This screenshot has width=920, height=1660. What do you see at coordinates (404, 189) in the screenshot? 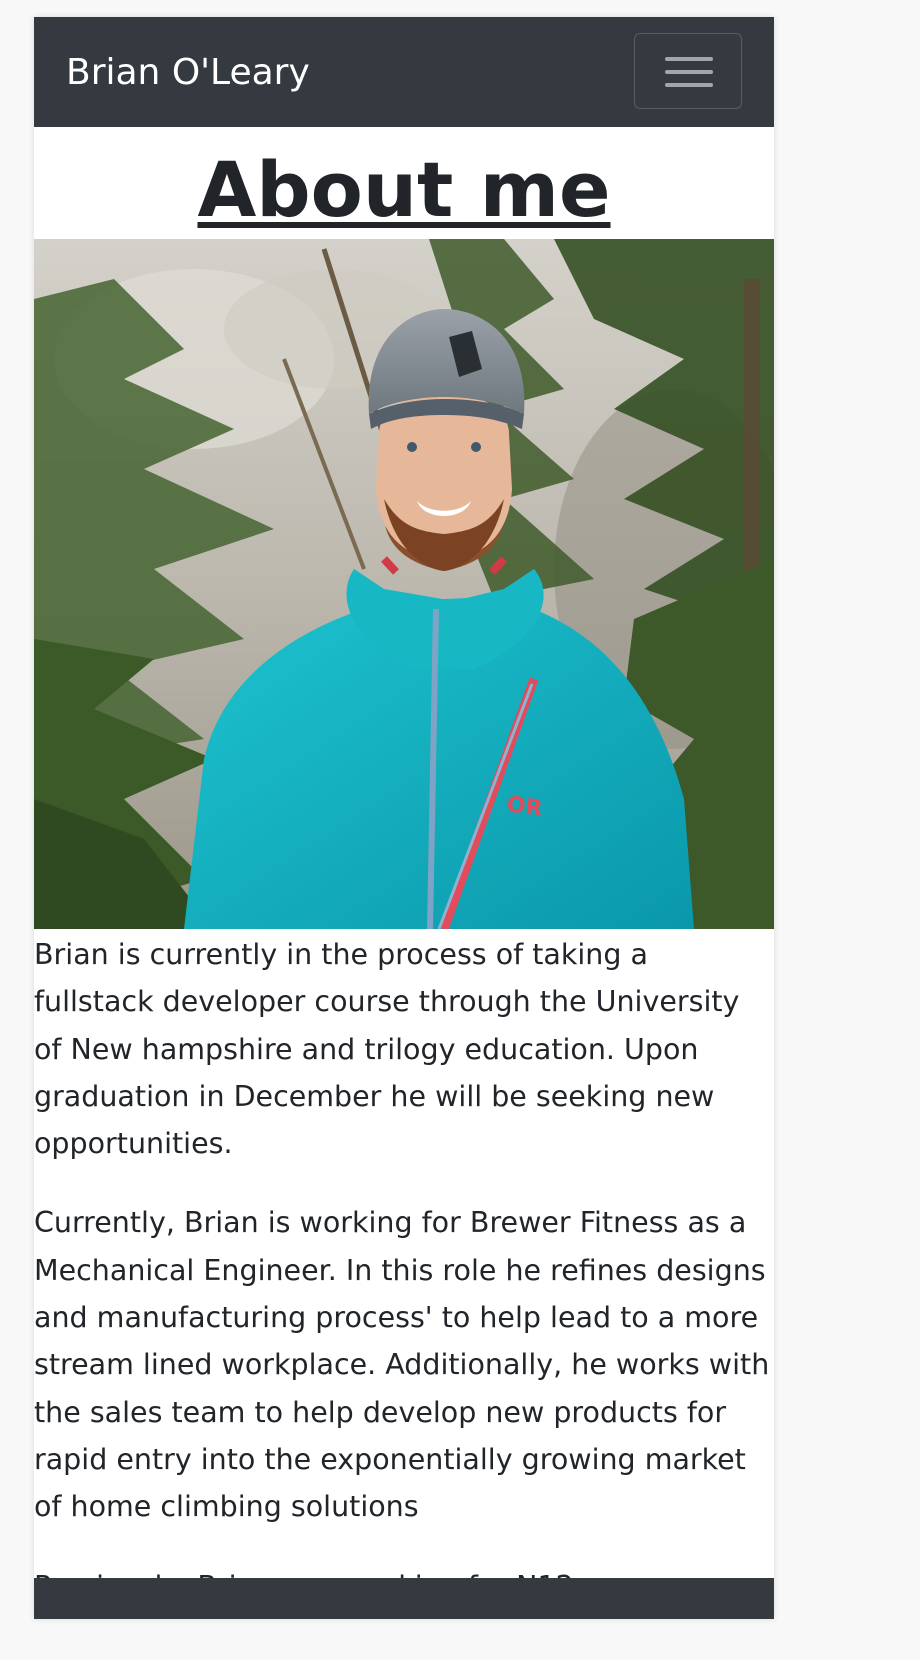
I see `page-title: About me` at bounding box center [404, 189].